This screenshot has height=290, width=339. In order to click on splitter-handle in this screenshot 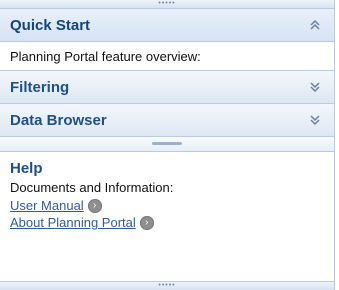, I will do `click(167, 143)`.